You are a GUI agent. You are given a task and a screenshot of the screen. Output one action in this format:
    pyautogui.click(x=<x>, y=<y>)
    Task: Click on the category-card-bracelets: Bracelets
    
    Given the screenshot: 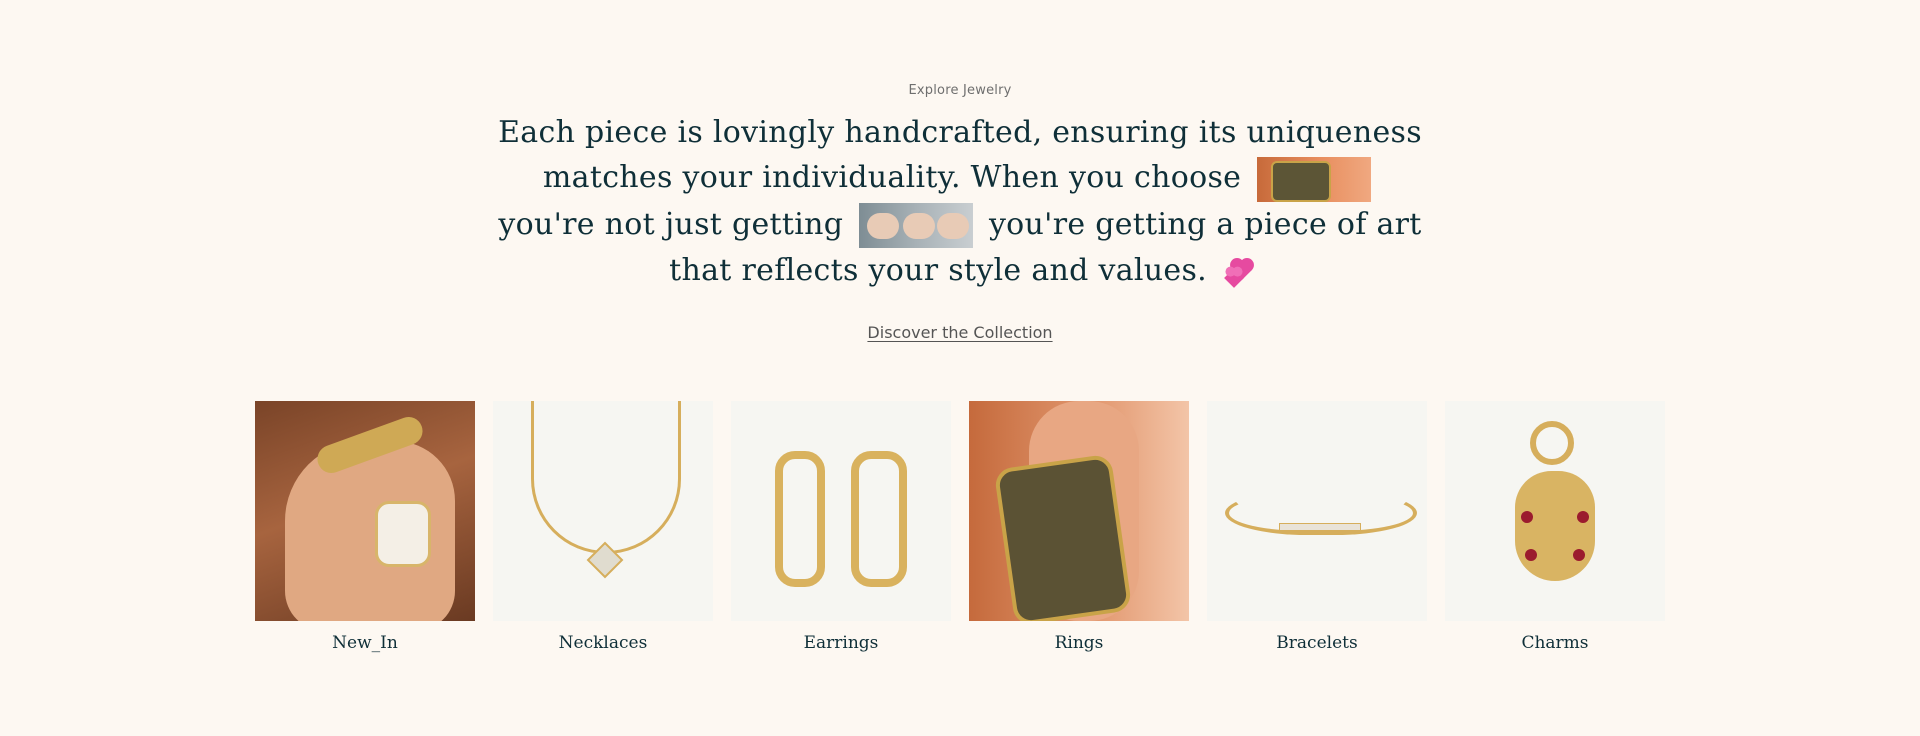 What is the action you would take?
    pyautogui.click(x=1317, y=527)
    